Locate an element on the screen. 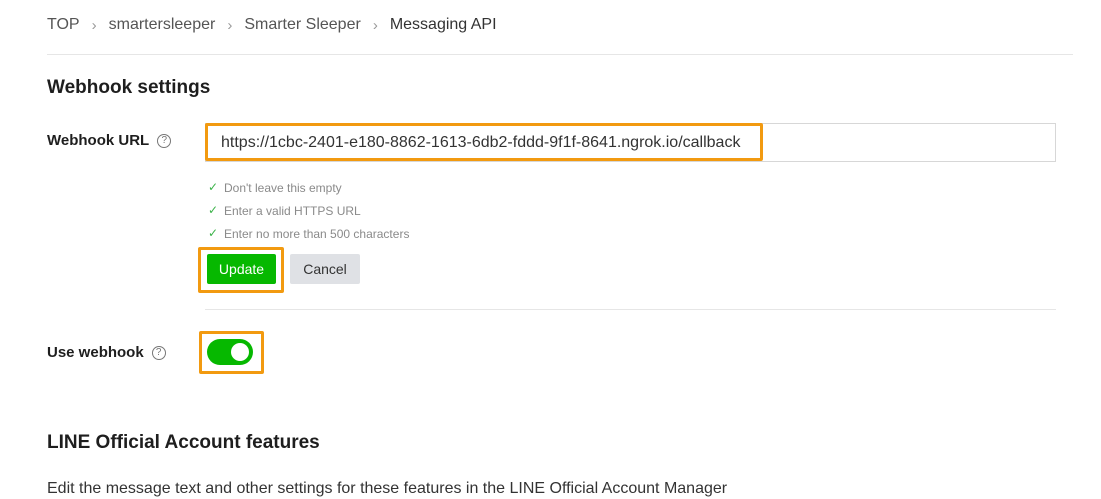 The width and height of the screenshot is (1101, 499). oa-features-title: LINE Official Account features is located at coordinates (183, 442).